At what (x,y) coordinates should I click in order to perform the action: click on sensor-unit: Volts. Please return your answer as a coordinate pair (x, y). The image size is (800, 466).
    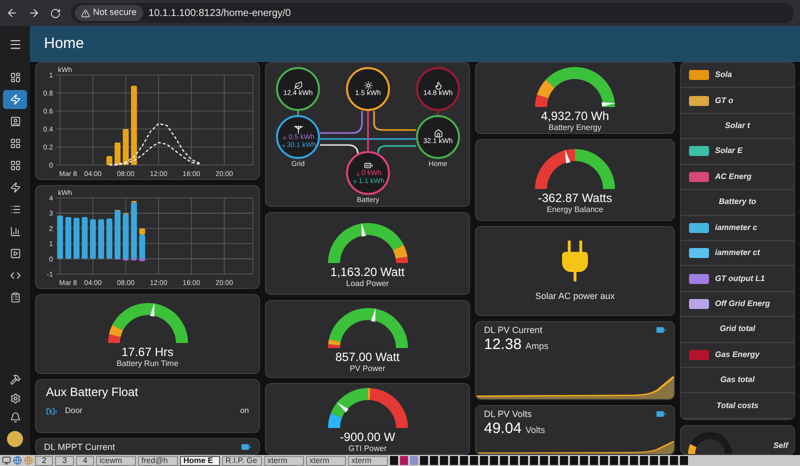
    Looking at the image, I should click on (536, 430).